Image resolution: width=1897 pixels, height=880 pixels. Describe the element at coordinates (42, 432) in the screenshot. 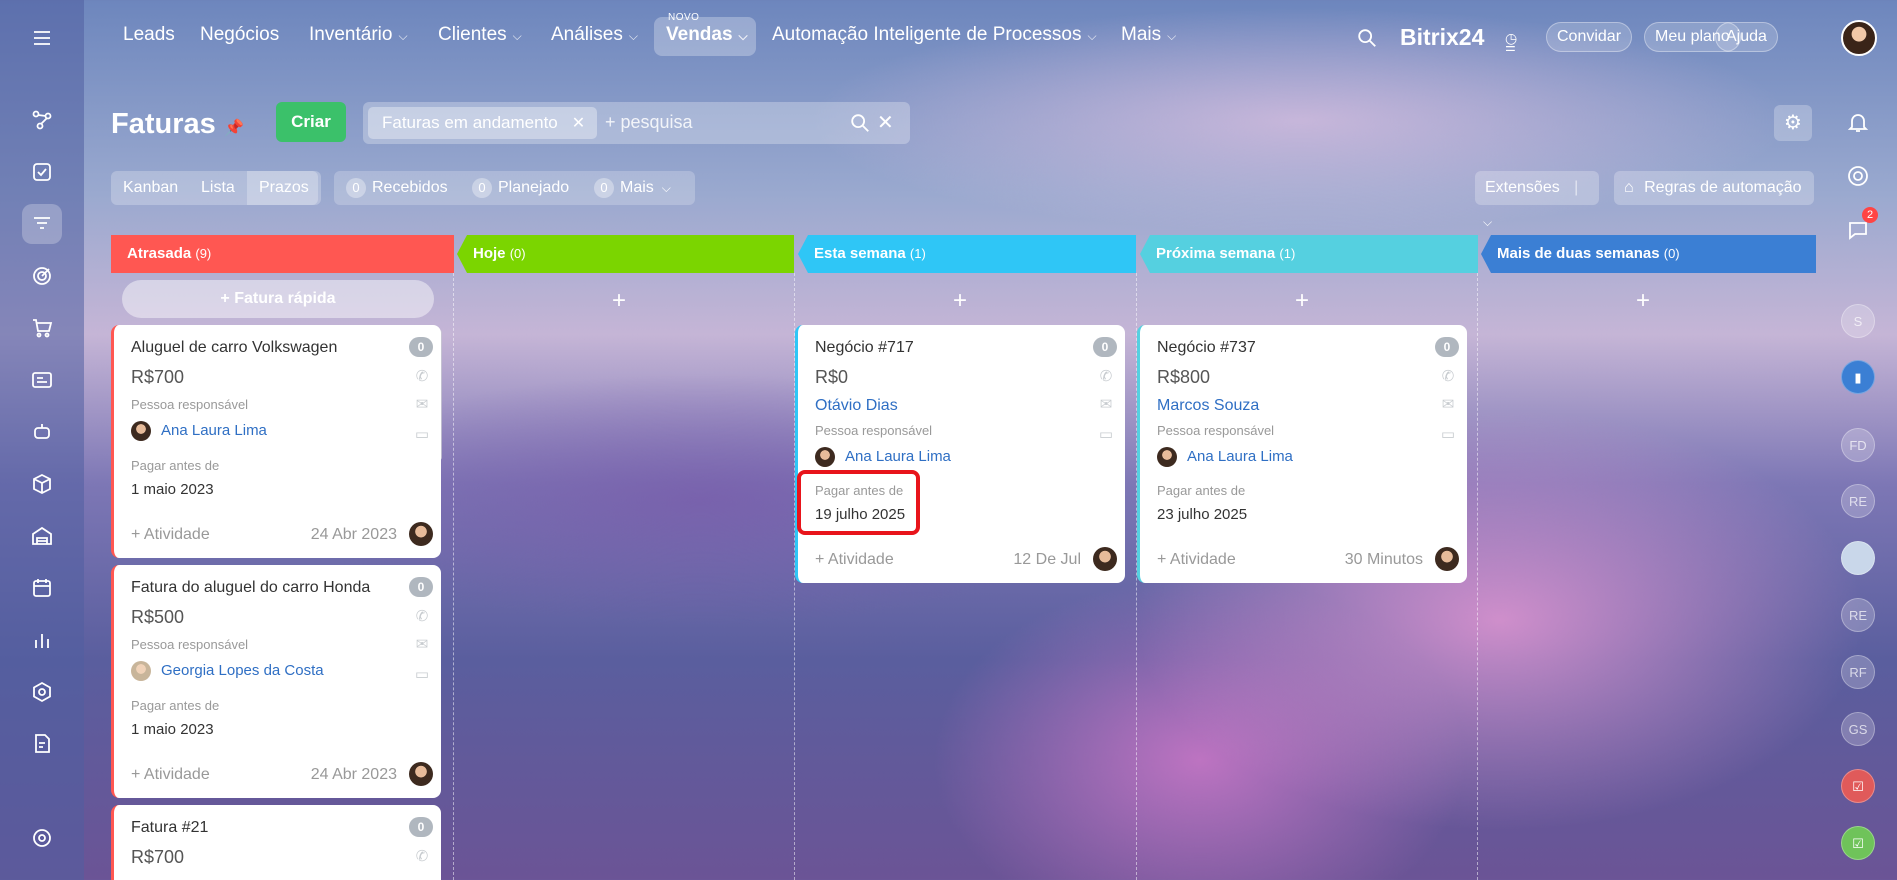

I see `robot-icon` at that location.